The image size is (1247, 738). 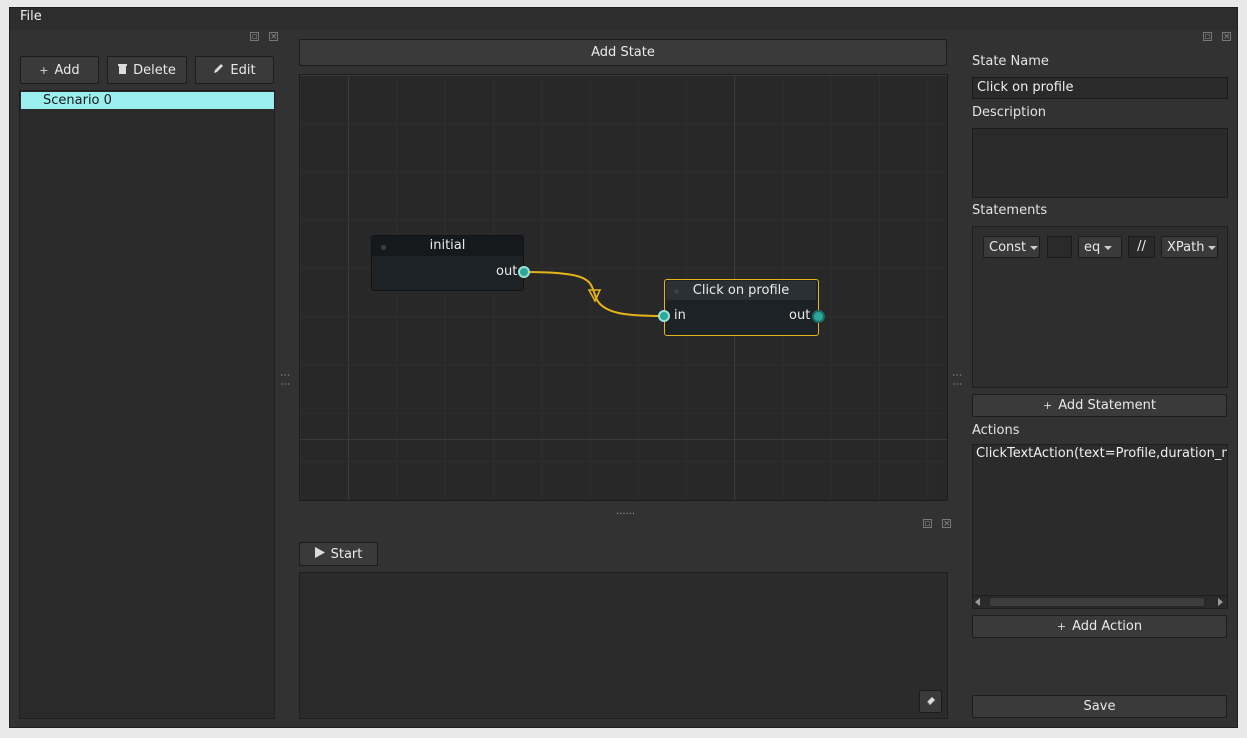 What do you see at coordinates (59, 70) in the screenshot?
I see `add-scenario-button: + Add` at bounding box center [59, 70].